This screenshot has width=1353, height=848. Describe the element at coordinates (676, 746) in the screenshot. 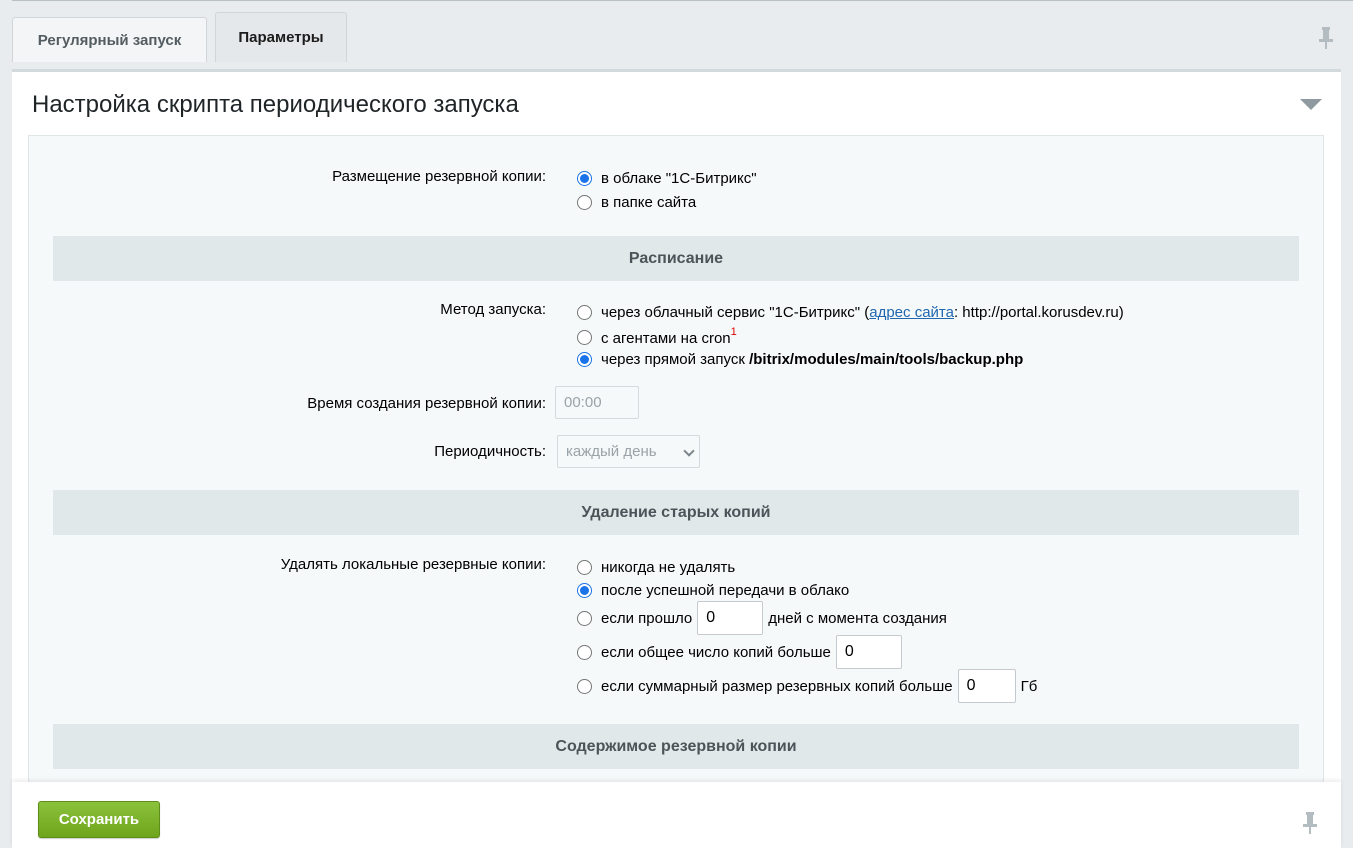

I see `section-contents: Содержимое резервной копии` at that location.